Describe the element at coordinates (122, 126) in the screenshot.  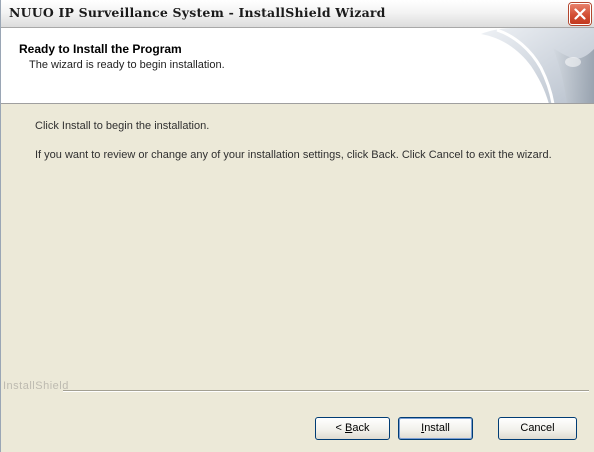
I see `instruction-install: Click Install to begin the installation.` at that location.